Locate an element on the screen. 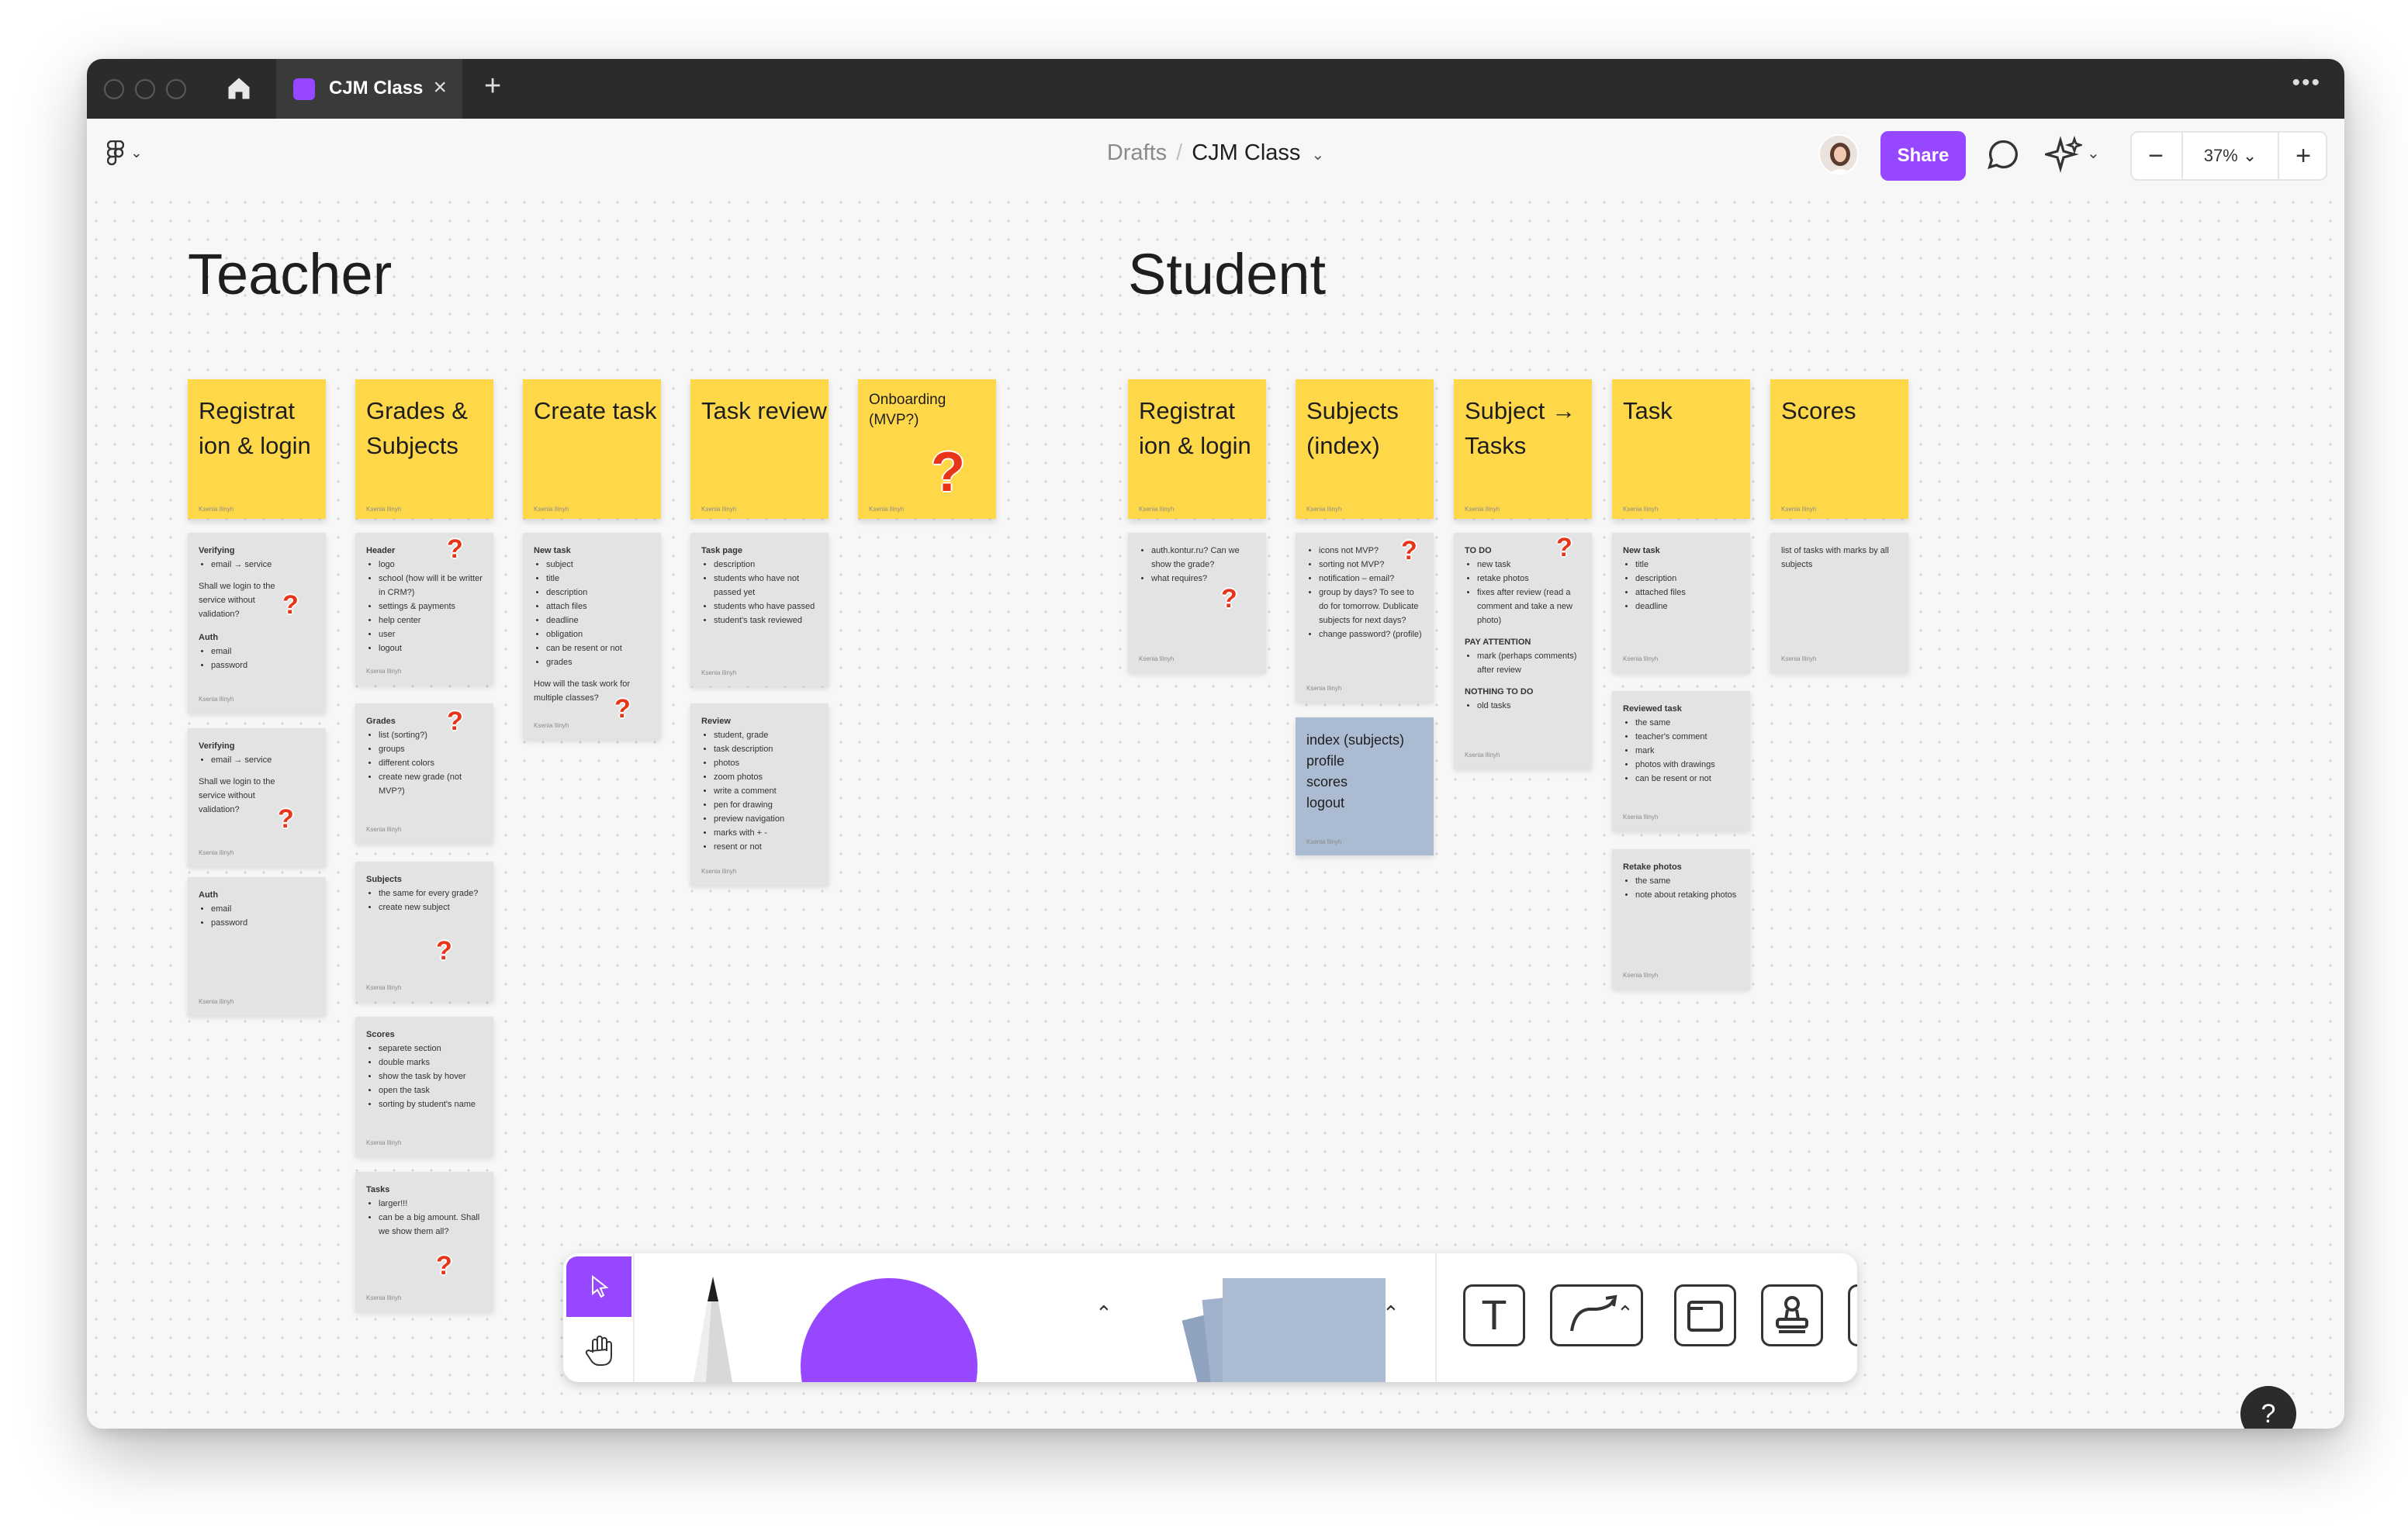 This screenshot has height=1531, width=2408. sticky-student-subjects: Subjects (index) Ksenia Ilinyh is located at coordinates (1365, 449).